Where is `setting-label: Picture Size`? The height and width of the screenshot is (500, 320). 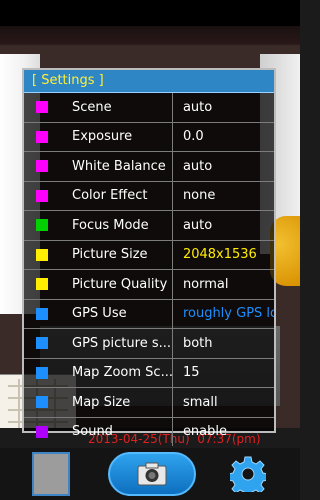
setting-label: Picture Size is located at coordinates (110, 255).